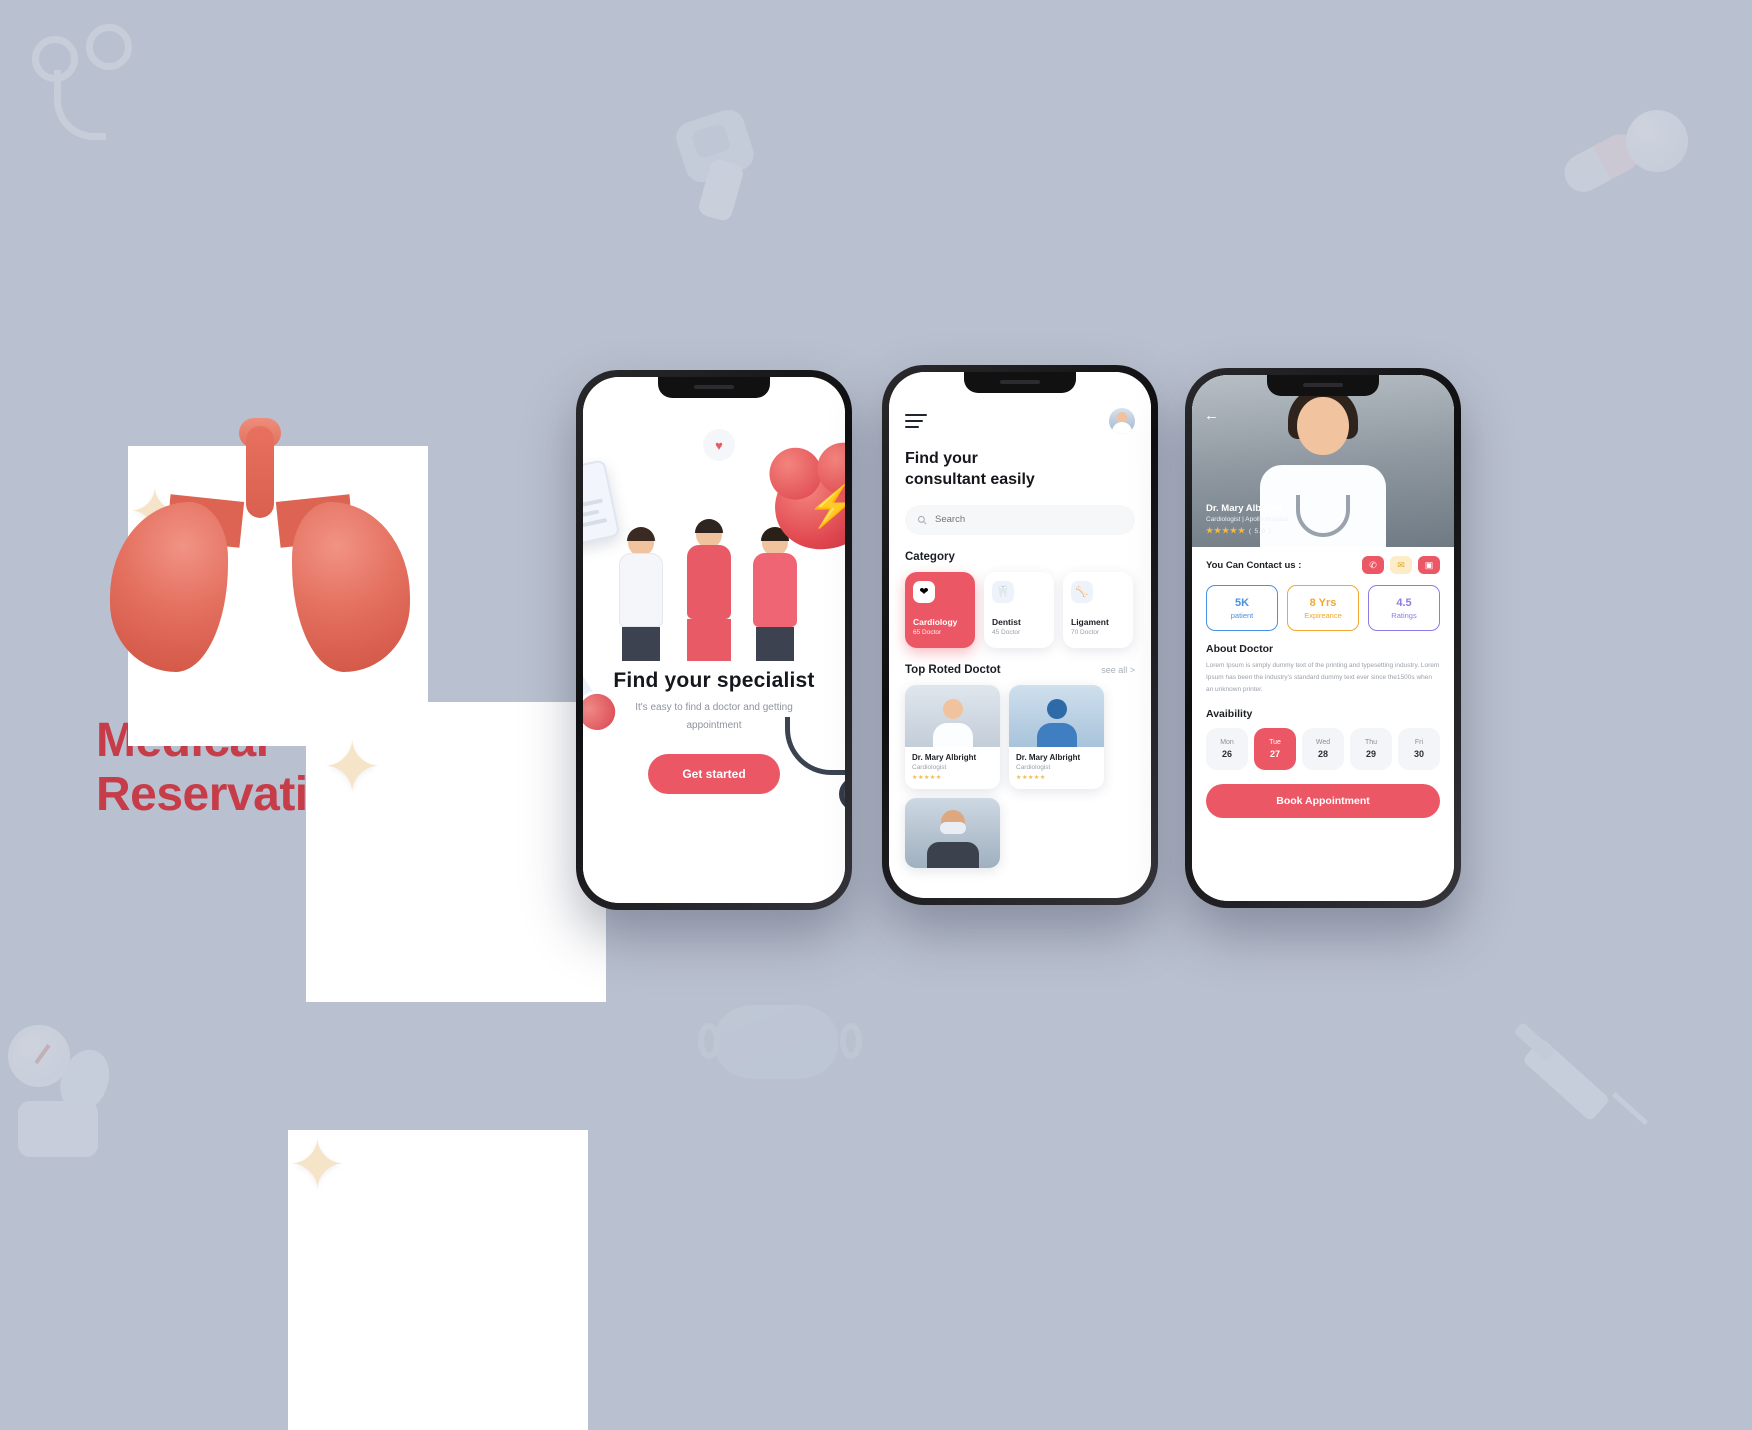 Image resolution: width=1752 pixels, height=1430 pixels. I want to click on day-date: 26, so click(1226, 754).